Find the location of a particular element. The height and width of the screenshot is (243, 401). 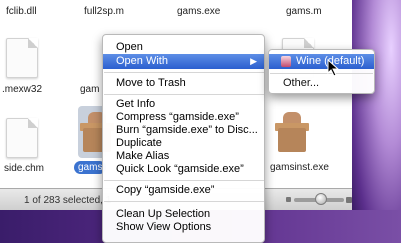

icon-size-slider-thumb is located at coordinates (321, 199).